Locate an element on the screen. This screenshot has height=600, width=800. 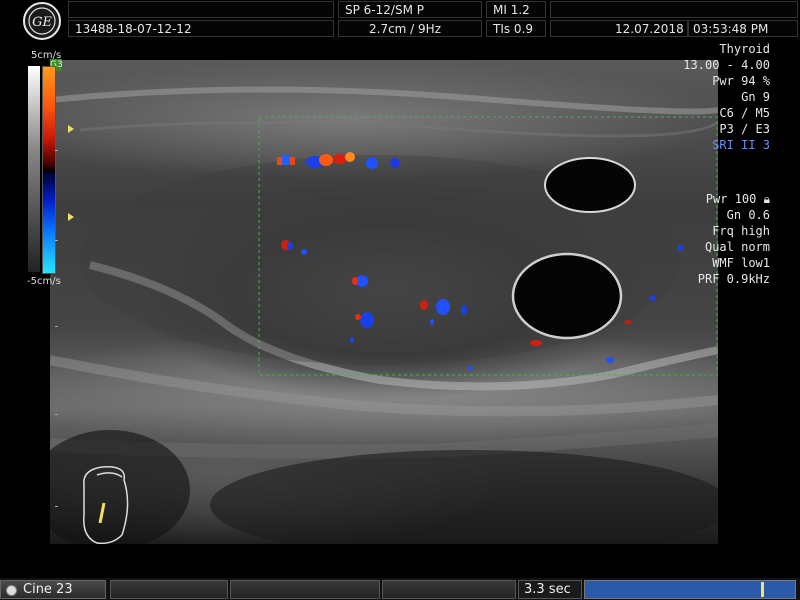
cine-indicator-icon is located at coordinates (11, 590).